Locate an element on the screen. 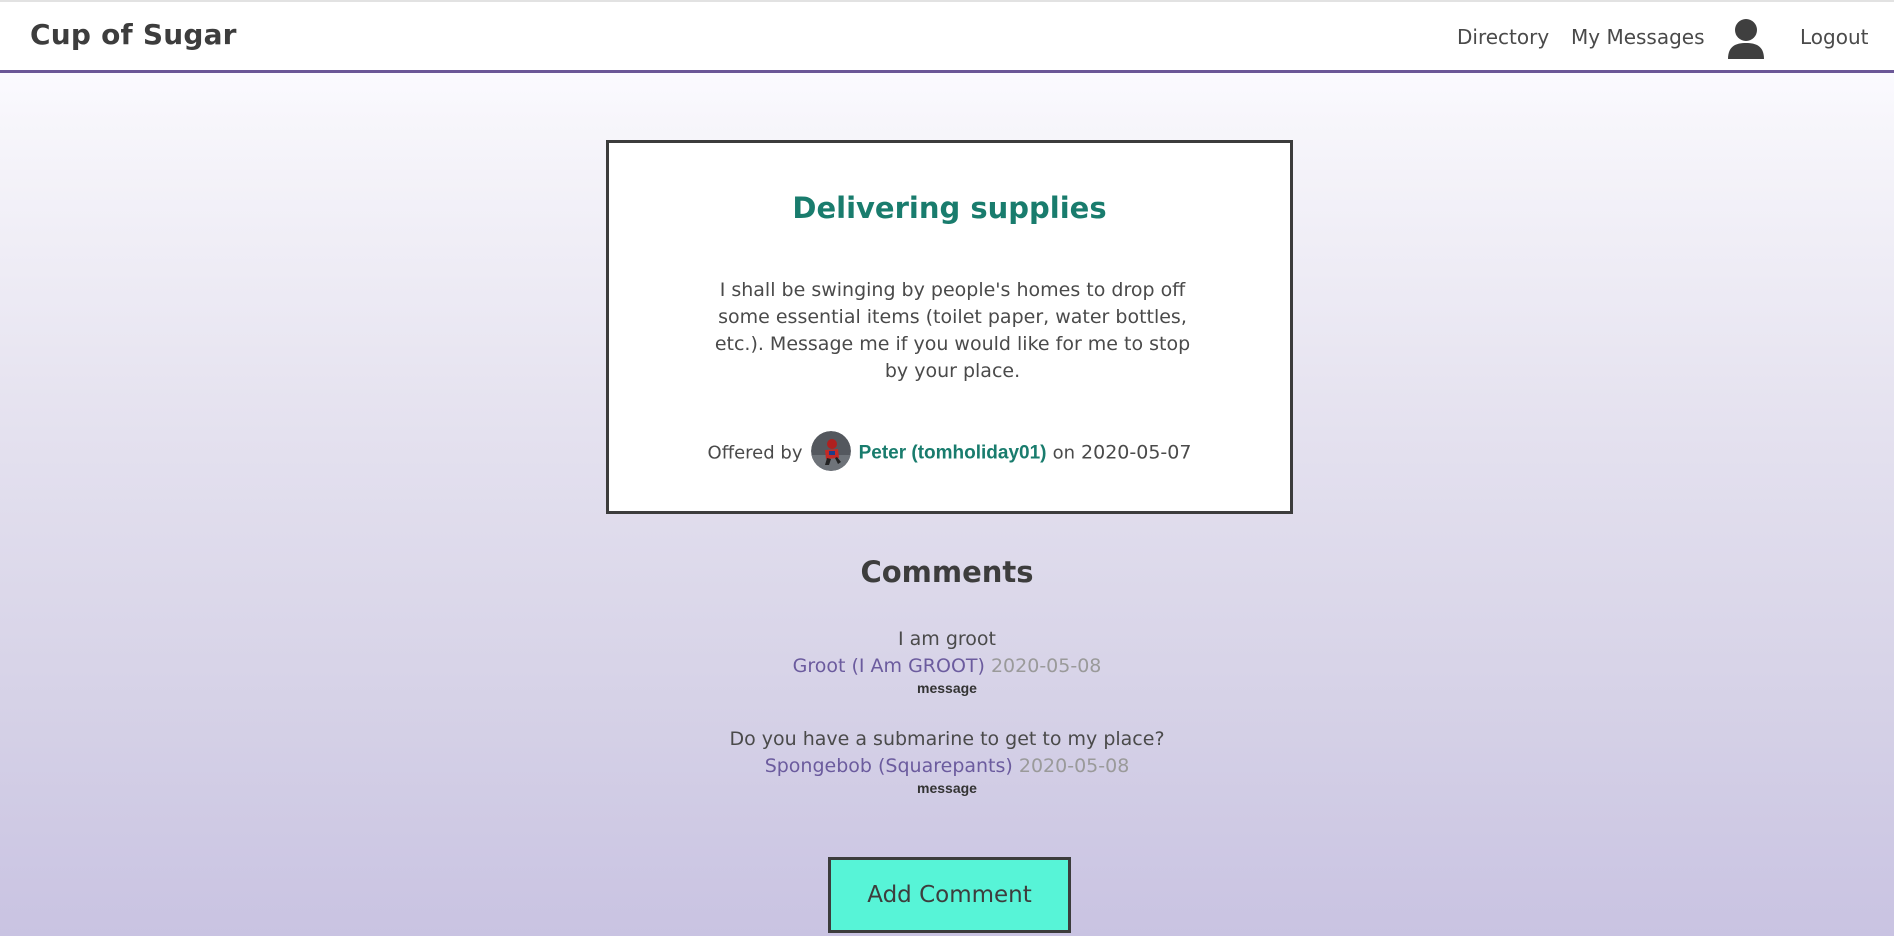 This screenshot has height=936, width=1894. comment-text: I am groot is located at coordinates (947, 639).